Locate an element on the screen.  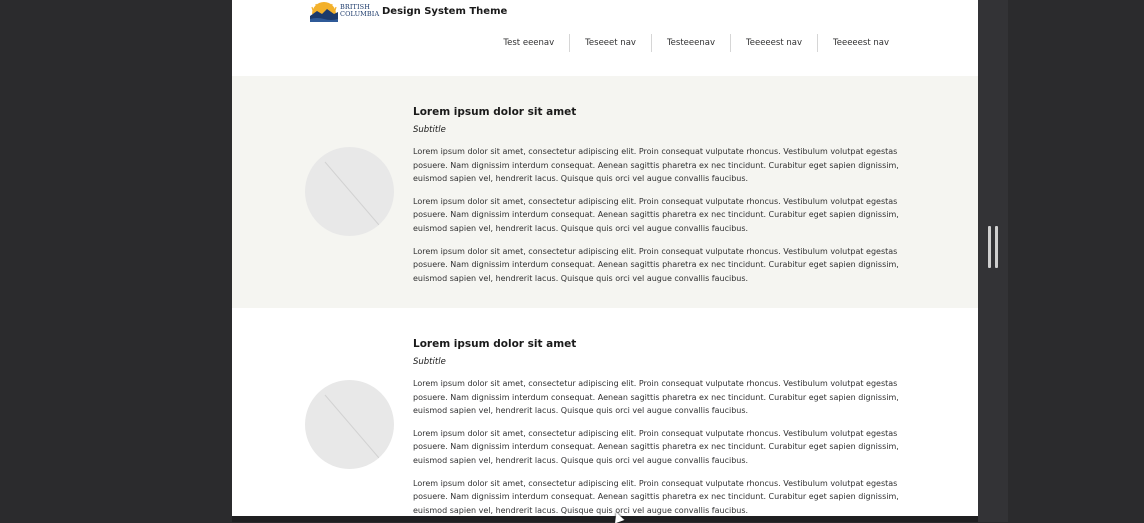
resize-handle is located at coordinates (993, 247).